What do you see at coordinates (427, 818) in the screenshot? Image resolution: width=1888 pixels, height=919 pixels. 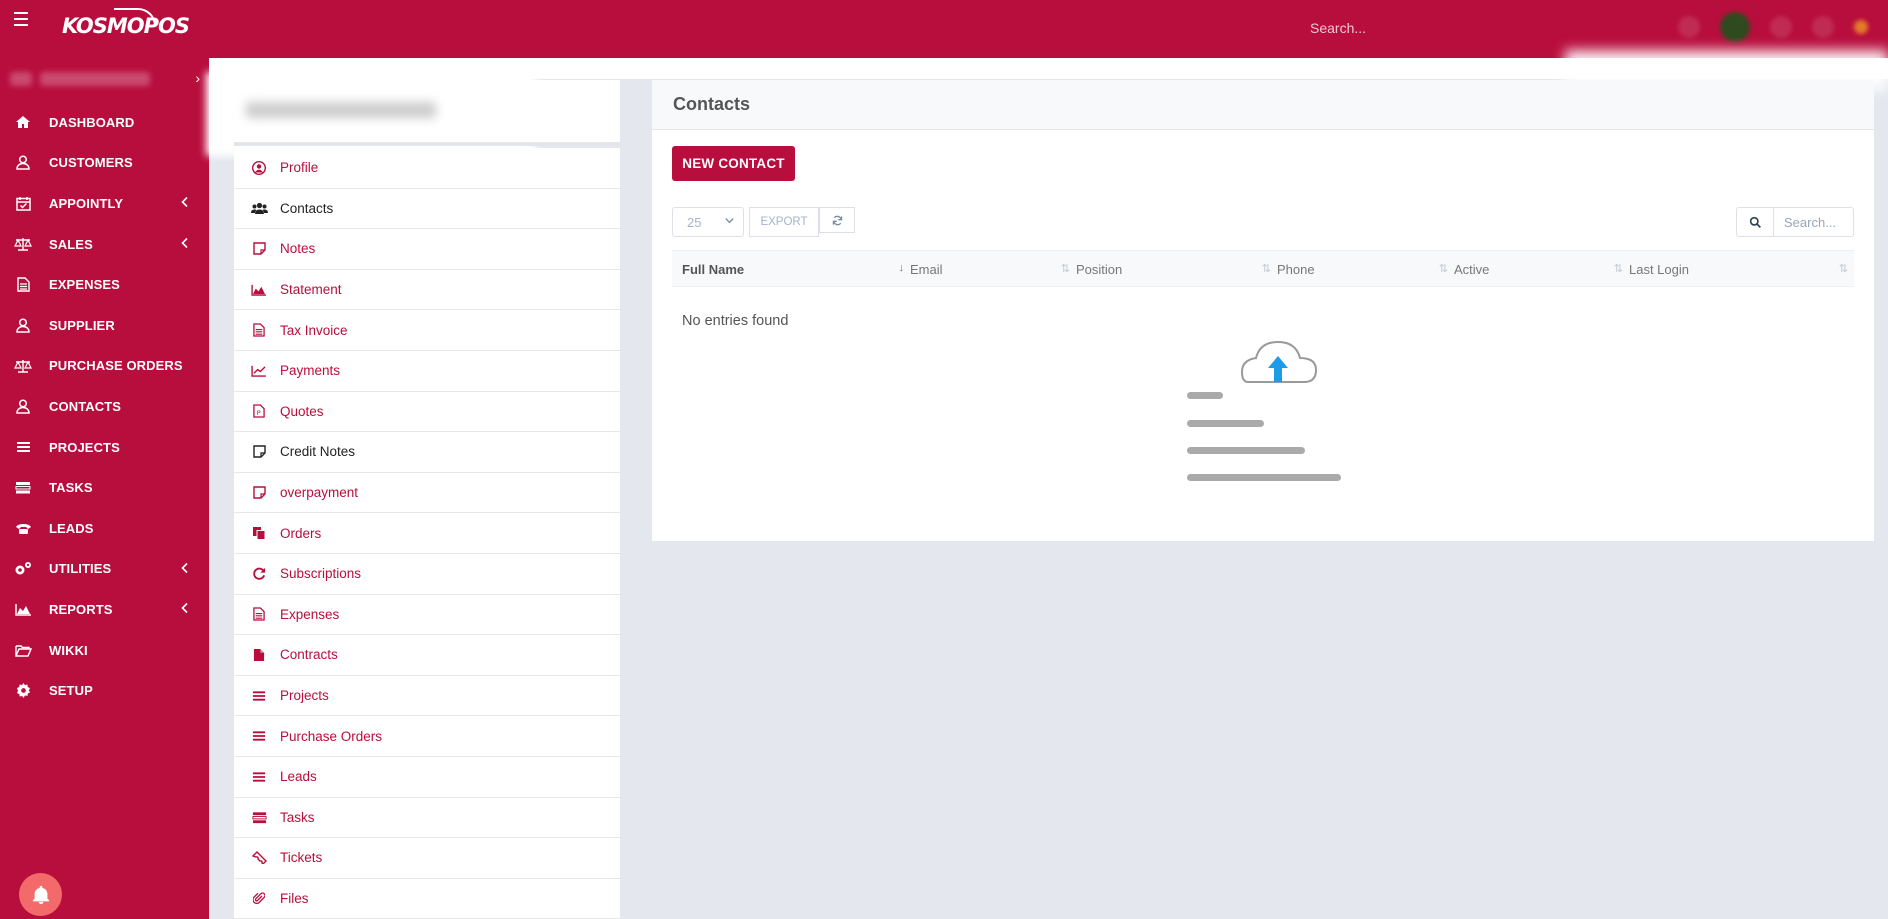 I see `tab-tasks: Tasks` at bounding box center [427, 818].